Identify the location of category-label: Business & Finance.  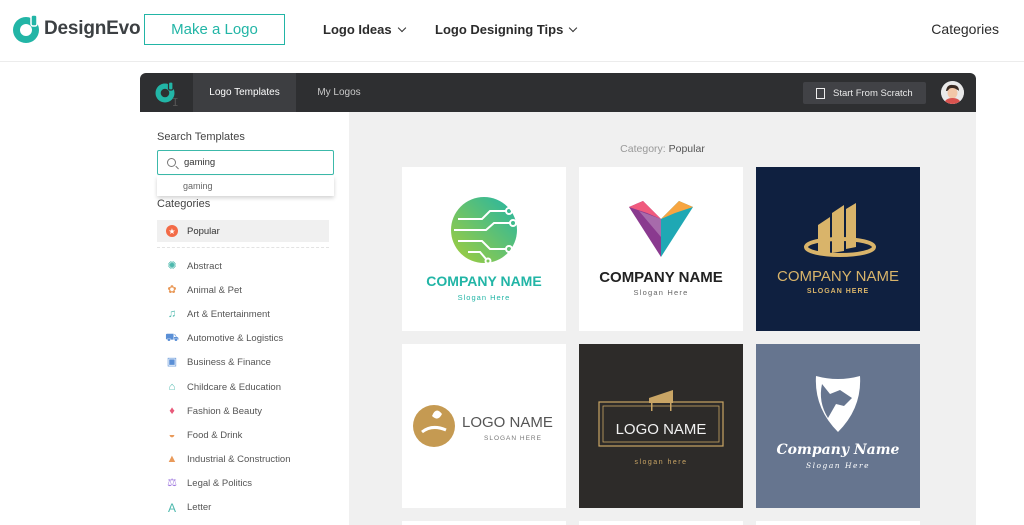
(229, 363).